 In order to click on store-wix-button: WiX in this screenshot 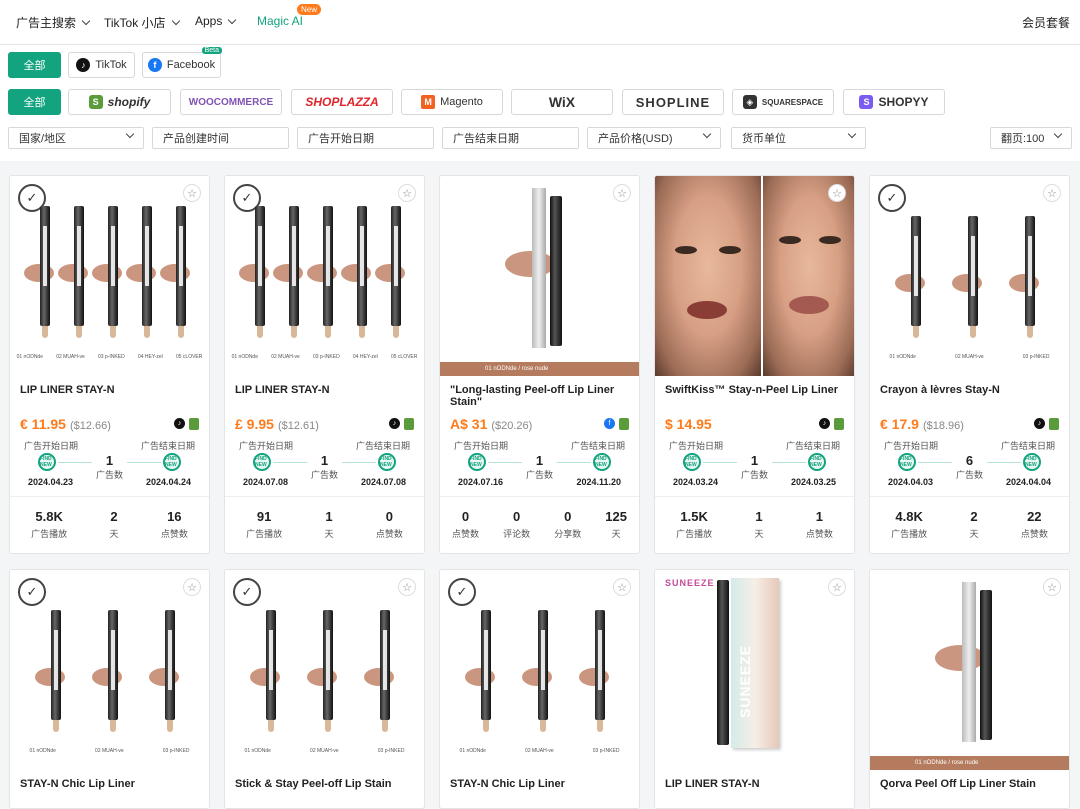, I will do `click(562, 102)`.